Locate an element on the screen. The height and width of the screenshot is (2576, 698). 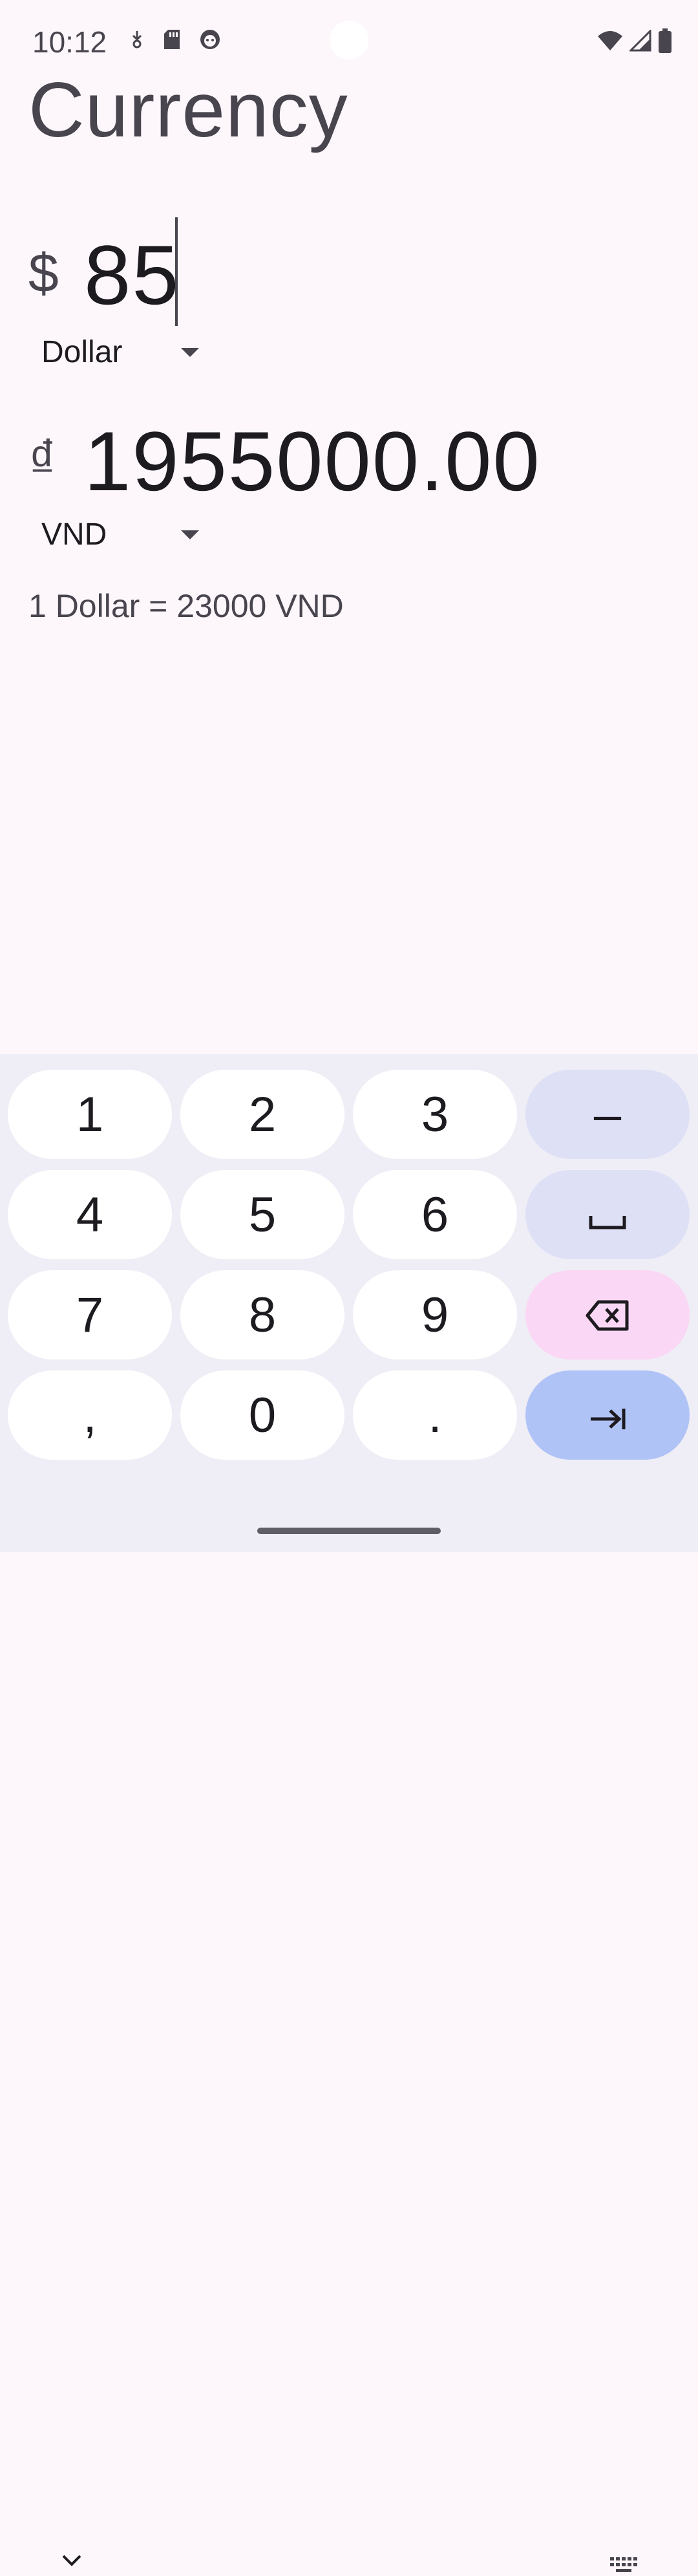
key-next is located at coordinates (607, 1415).